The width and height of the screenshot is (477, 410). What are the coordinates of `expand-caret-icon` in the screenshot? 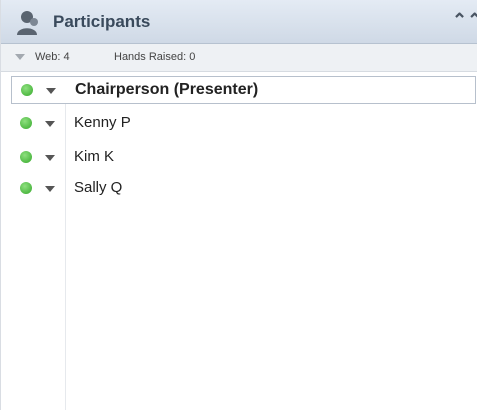 It's located at (20, 57).